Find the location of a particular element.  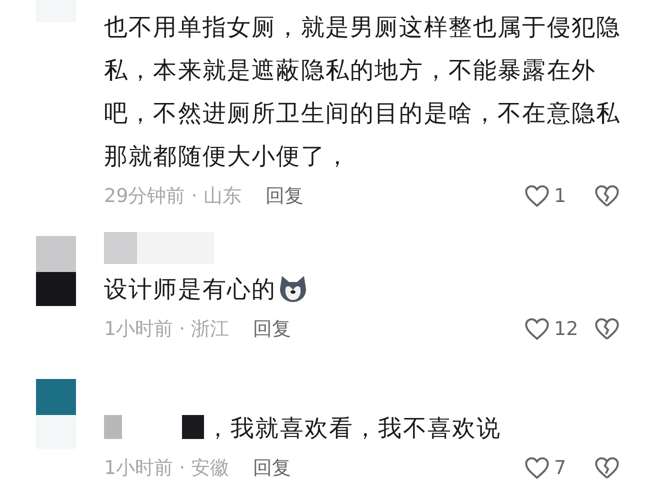

like-button: 7 is located at coordinates (559, 468).